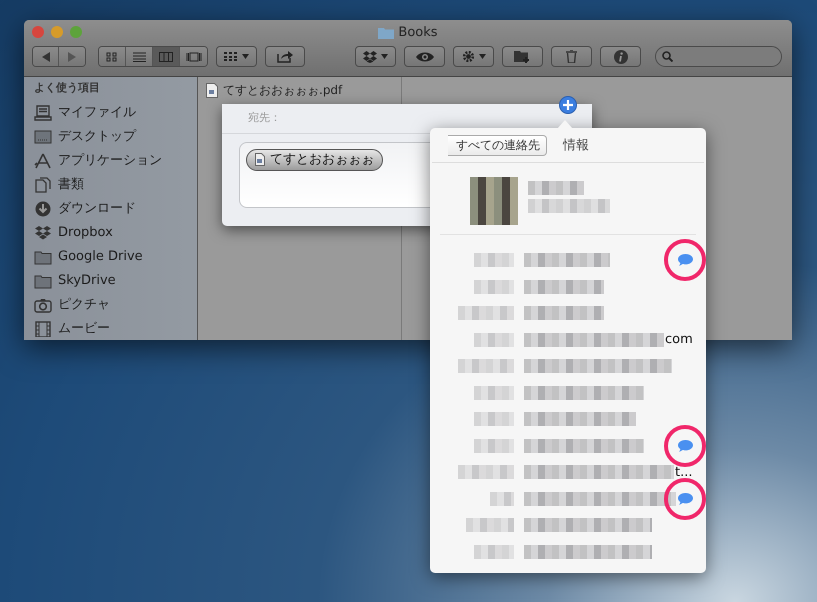 This screenshot has width=817, height=602. I want to click on trash-icon, so click(571, 56).